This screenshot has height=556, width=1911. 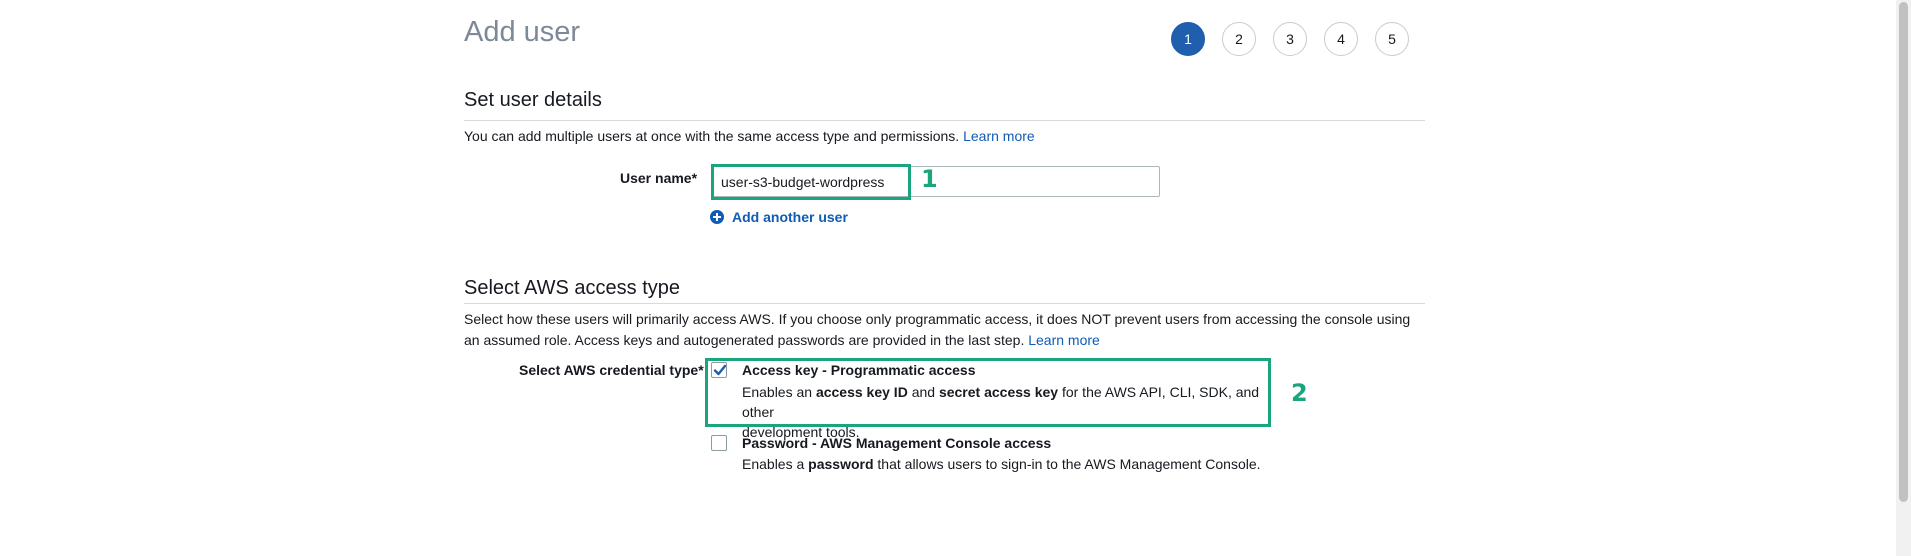 What do you see at coordinates (929, 179) in the screenshot?
I see `annotation-number-1: 1` at bounding box center [929, 179].